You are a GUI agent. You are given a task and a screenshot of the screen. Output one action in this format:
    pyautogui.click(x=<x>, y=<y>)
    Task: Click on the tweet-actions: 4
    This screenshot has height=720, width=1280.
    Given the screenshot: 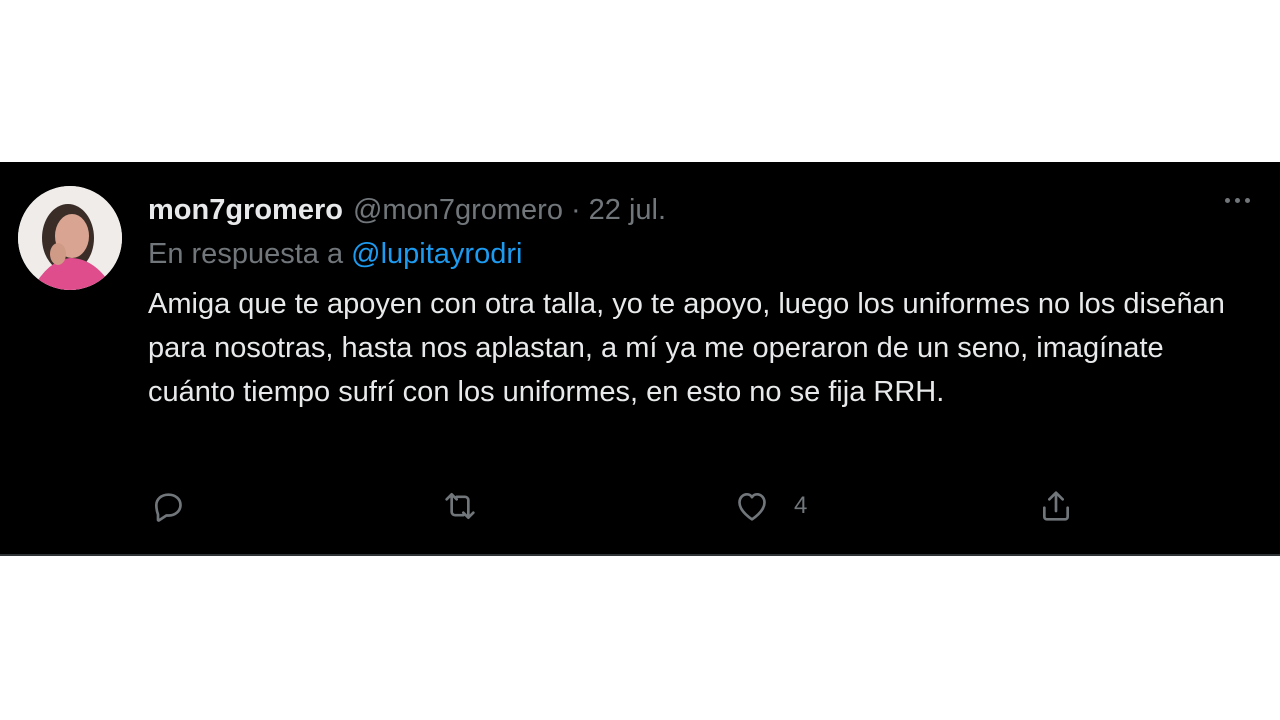 What is the action you would take?
    pyautogui.click(x=698, y=506)
    